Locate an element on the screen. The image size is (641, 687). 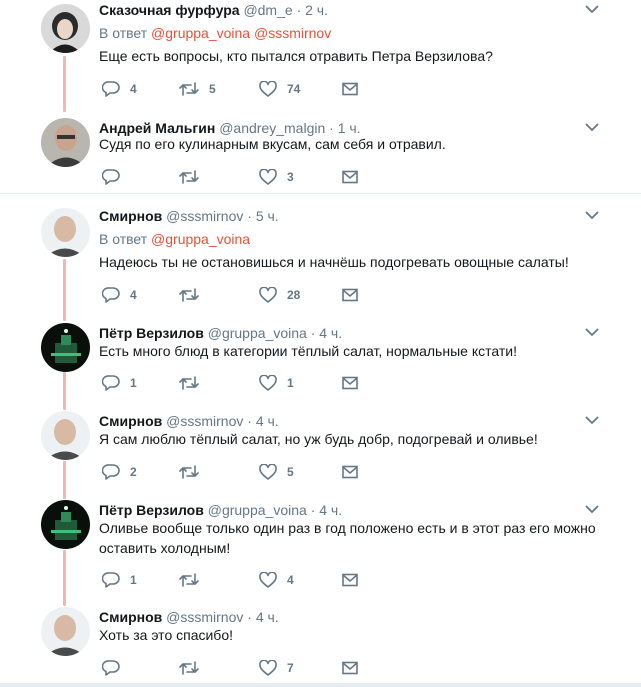
author-handle: @dm_e is located at coordinates (267, 10).